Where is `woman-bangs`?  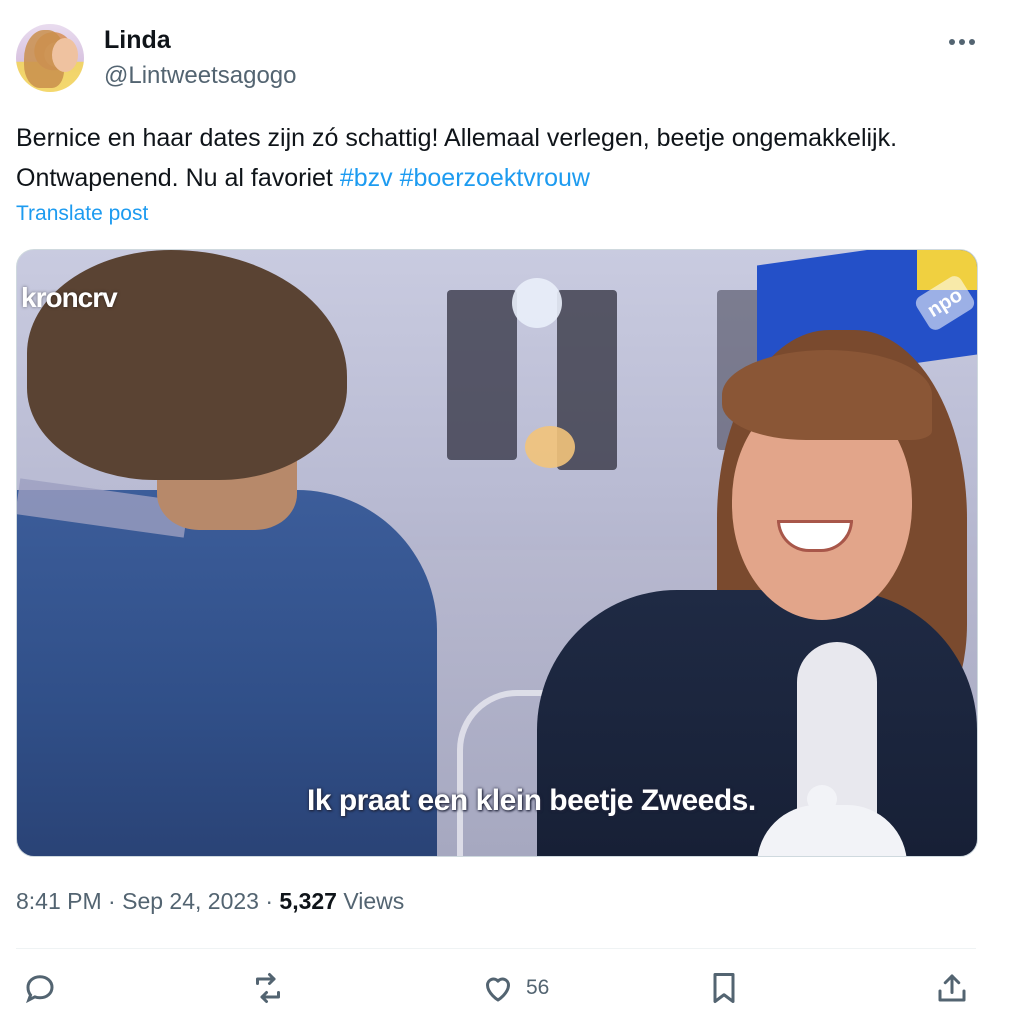 woman-bangs is located at coordinates (827, 395).